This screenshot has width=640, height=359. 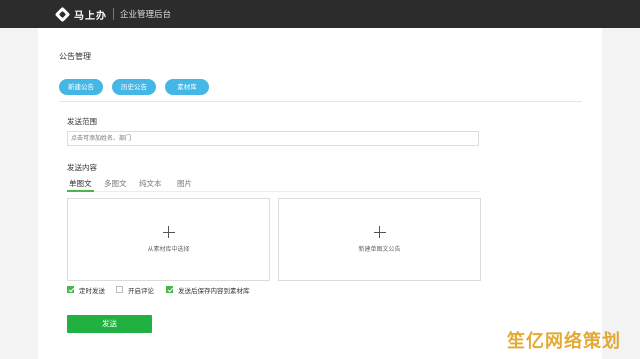 What do you see at coordinates (141, 290) in the screenshot?
I see `option-label: 开启评论` at bounding box center [141, 290].